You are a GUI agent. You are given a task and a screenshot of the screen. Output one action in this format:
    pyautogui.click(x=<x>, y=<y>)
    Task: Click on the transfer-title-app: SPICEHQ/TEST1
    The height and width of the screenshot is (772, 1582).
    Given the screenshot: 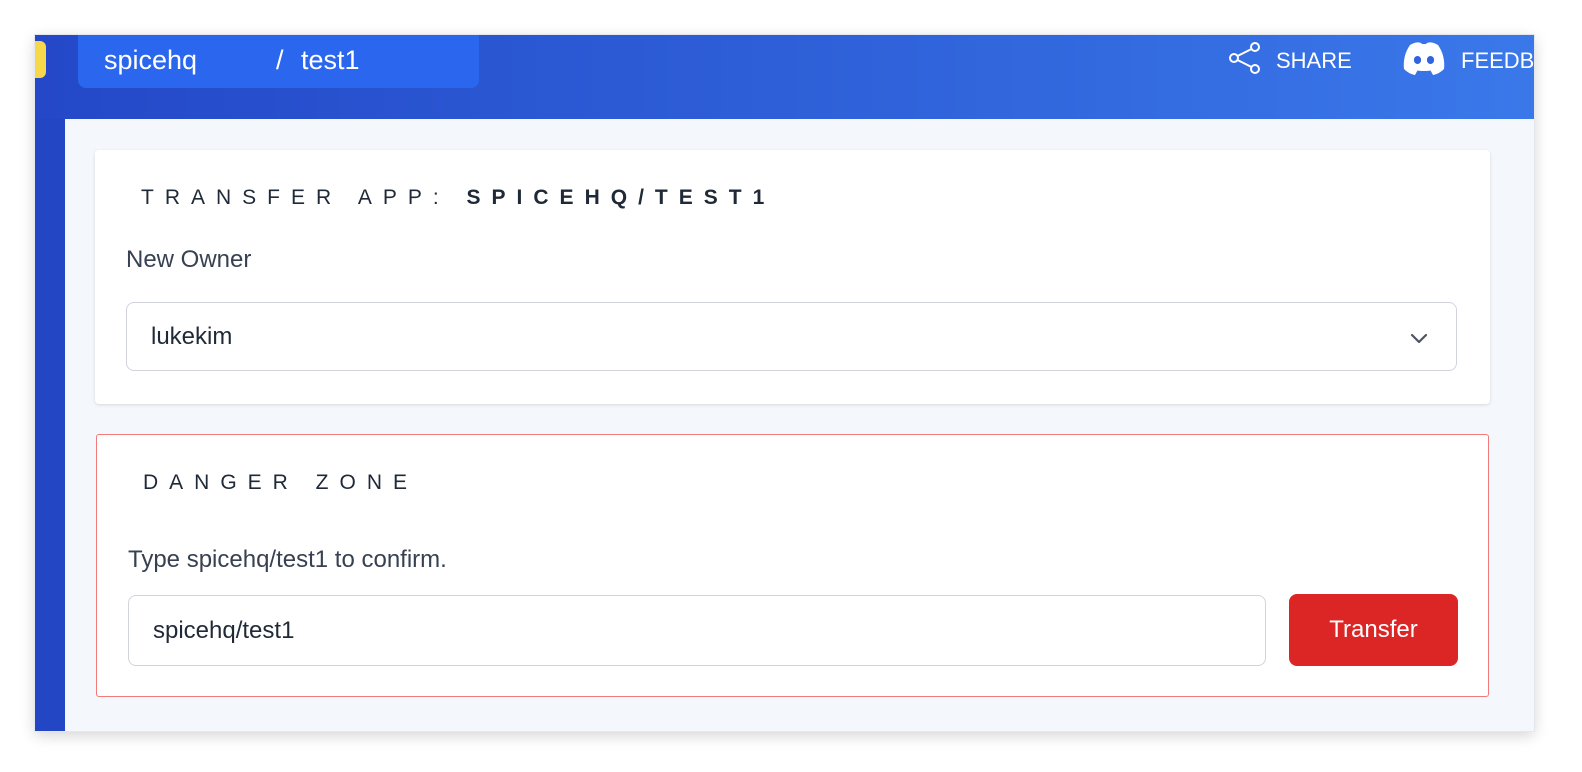 What is the action you would take?
    pyautogui.click(x=621, y=197)
    